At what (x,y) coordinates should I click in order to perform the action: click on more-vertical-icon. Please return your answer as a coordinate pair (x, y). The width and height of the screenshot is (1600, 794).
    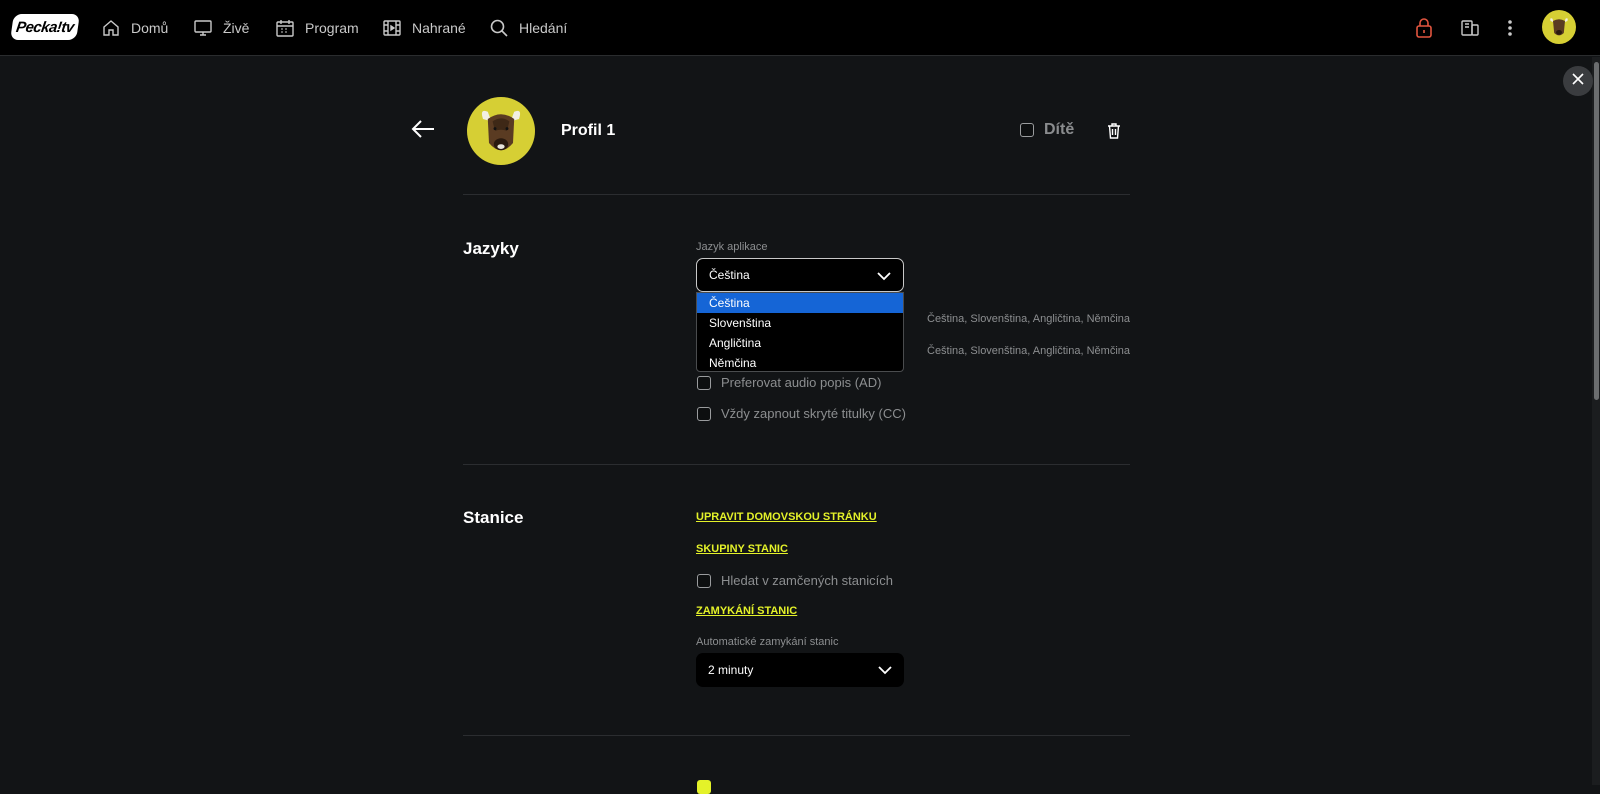
    Looking at the image, I should click on (1510, 28).